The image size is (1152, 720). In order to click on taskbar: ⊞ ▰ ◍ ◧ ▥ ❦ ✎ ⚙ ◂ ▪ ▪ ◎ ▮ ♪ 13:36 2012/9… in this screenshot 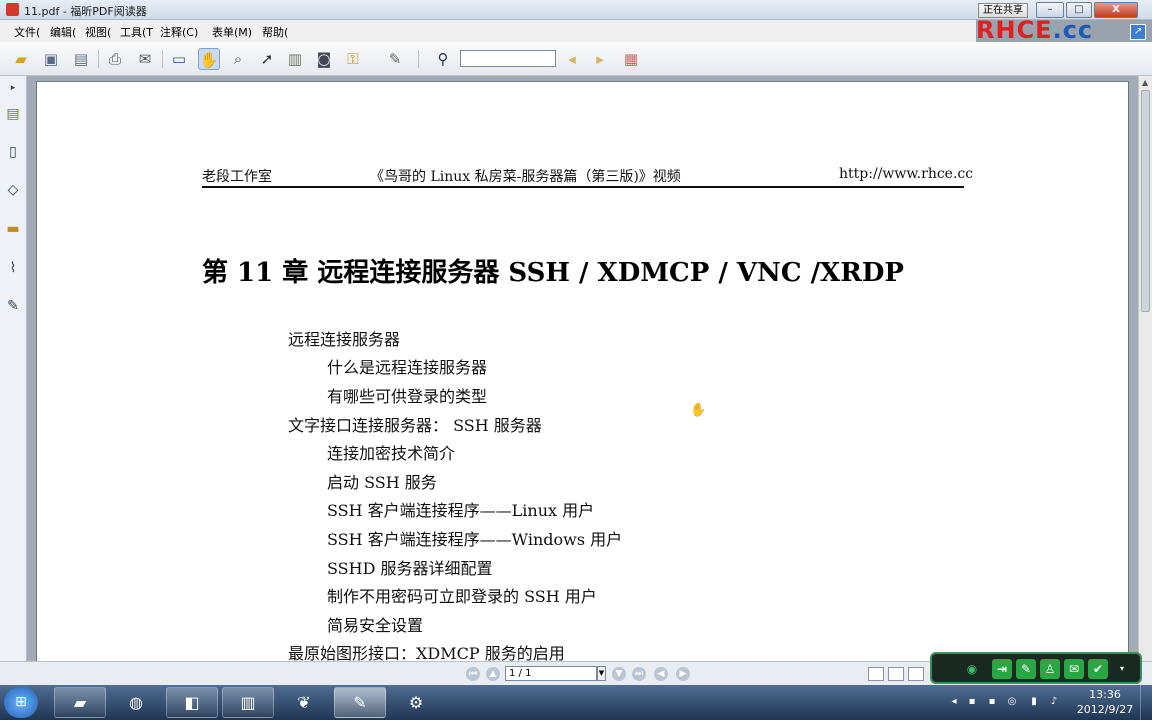, I will do `click(576, 702)`.